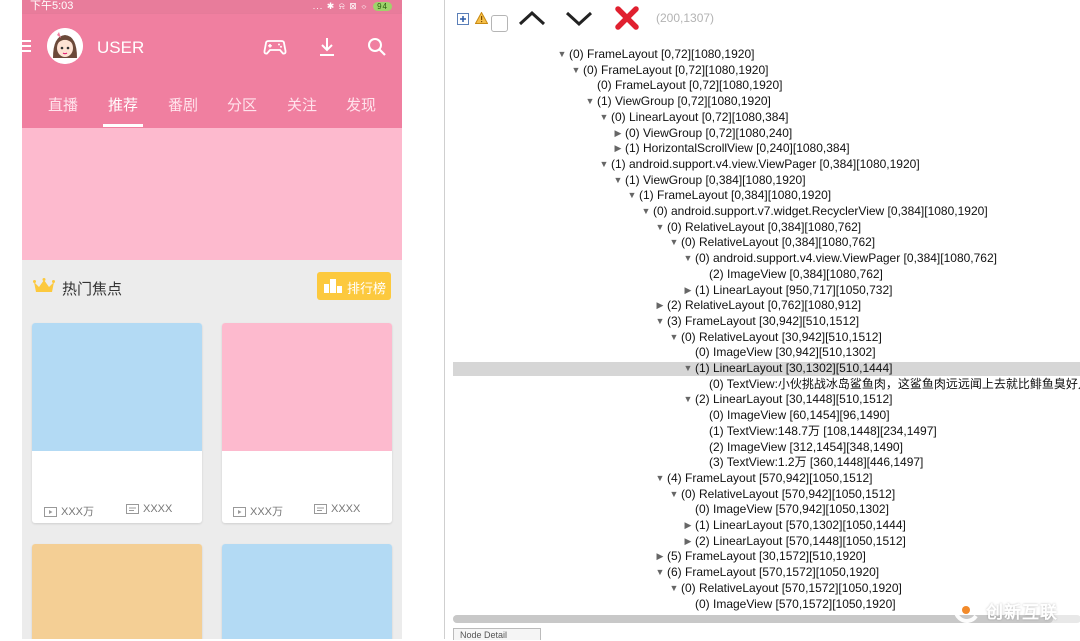 The height and width of the screenshot is (641, 1080). Describe the element at coordinates (463, 21) in the screenshot. I see `expand-all-icon` at that location.